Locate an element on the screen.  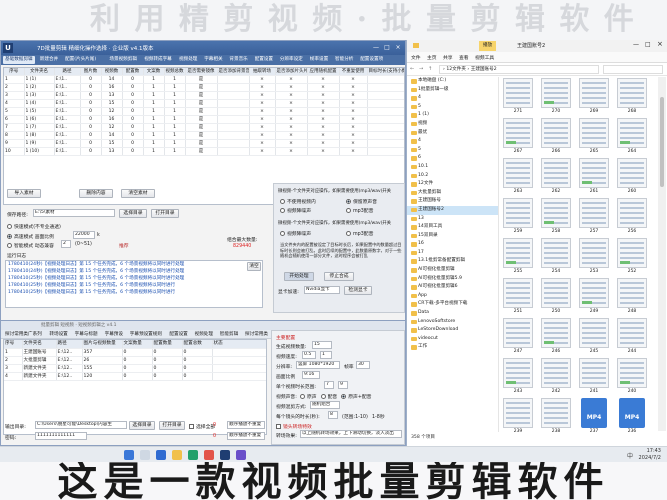
tab-6: 字幕相关 is located at coordinates (213, 60).